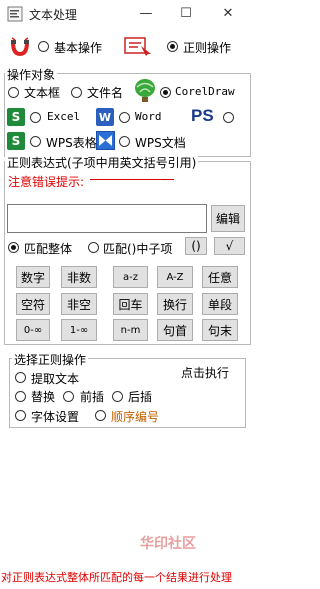  What do you see at coordinates (55, 378) in the screenshot?
I see `op-extract-label: 提取文本` at bounding box center [55, 378].